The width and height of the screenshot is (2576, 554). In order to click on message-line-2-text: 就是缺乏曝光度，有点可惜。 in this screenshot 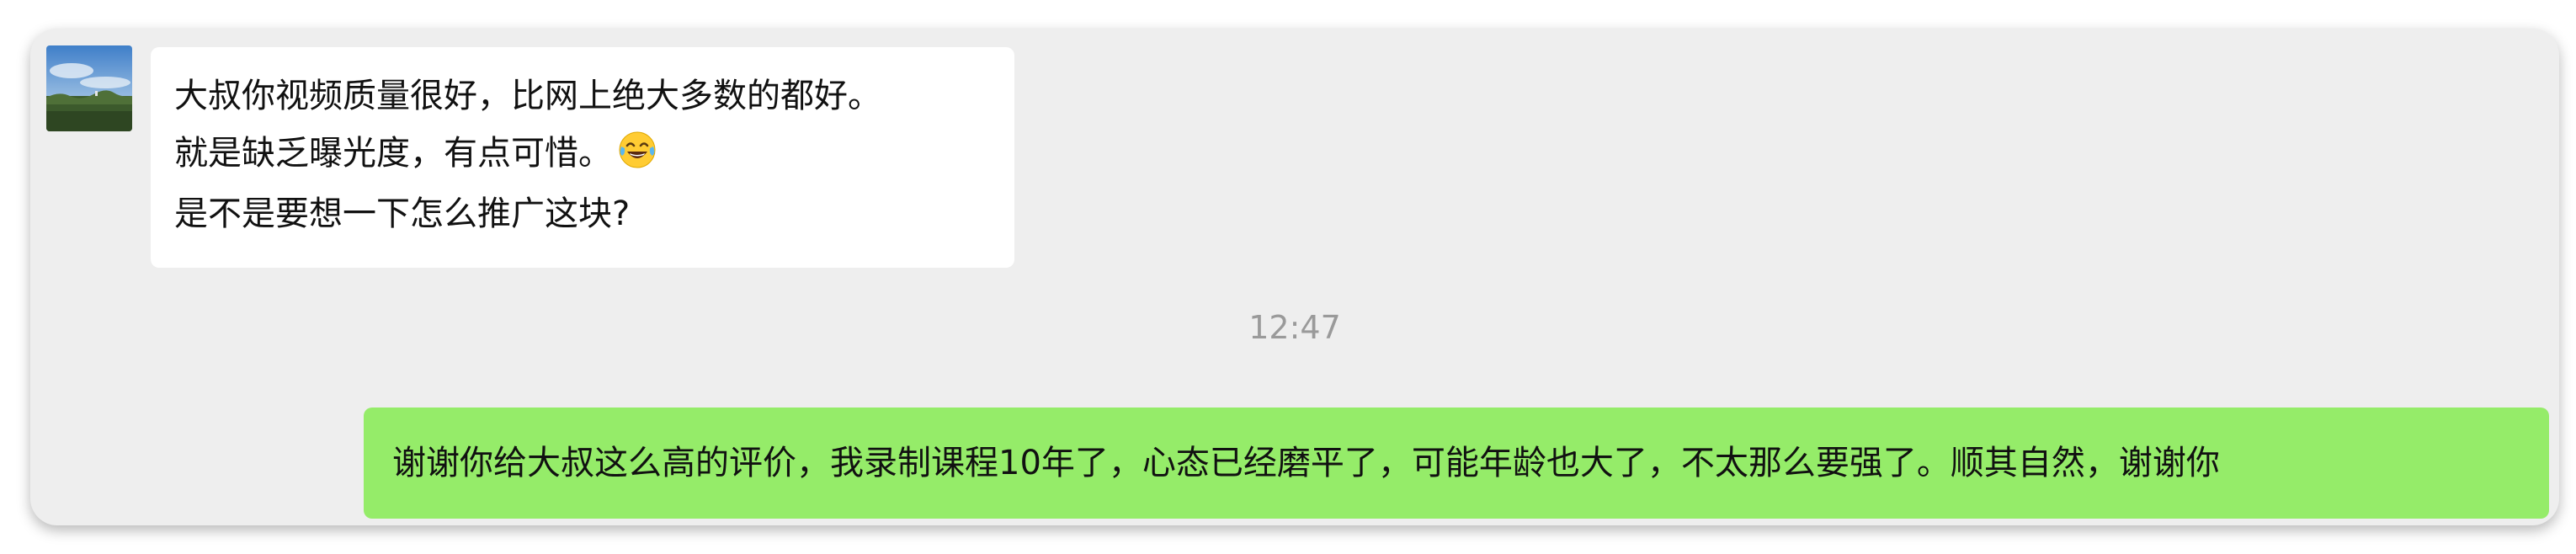, I will do `click(393, 153)`.